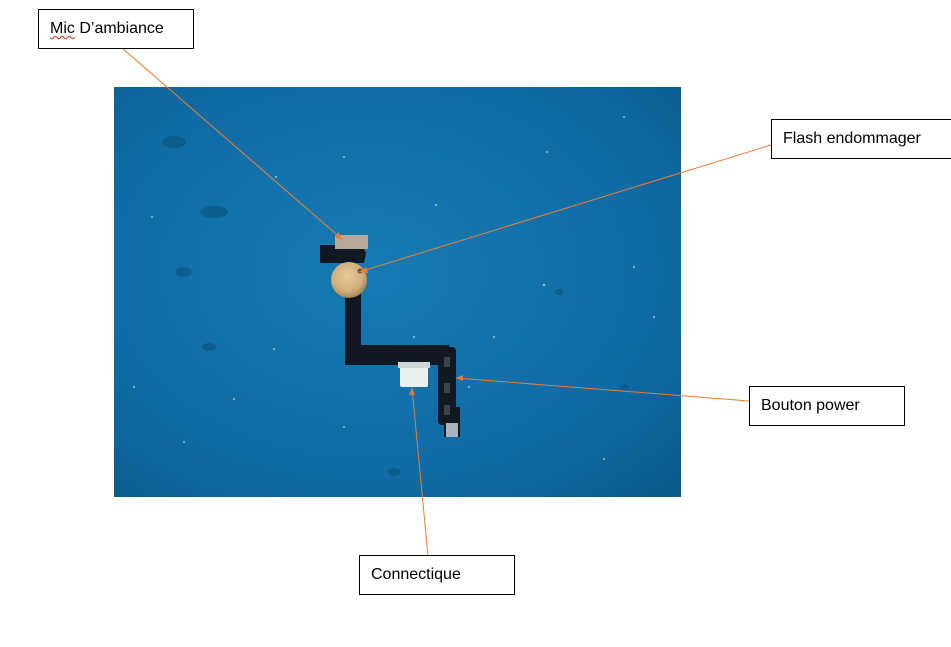 The width and height of the screenshot is (951, 647). What do you see at coordinates (452, 430) in the screenshot?
I see `power-button-tip` at bounding box center [452, 430].